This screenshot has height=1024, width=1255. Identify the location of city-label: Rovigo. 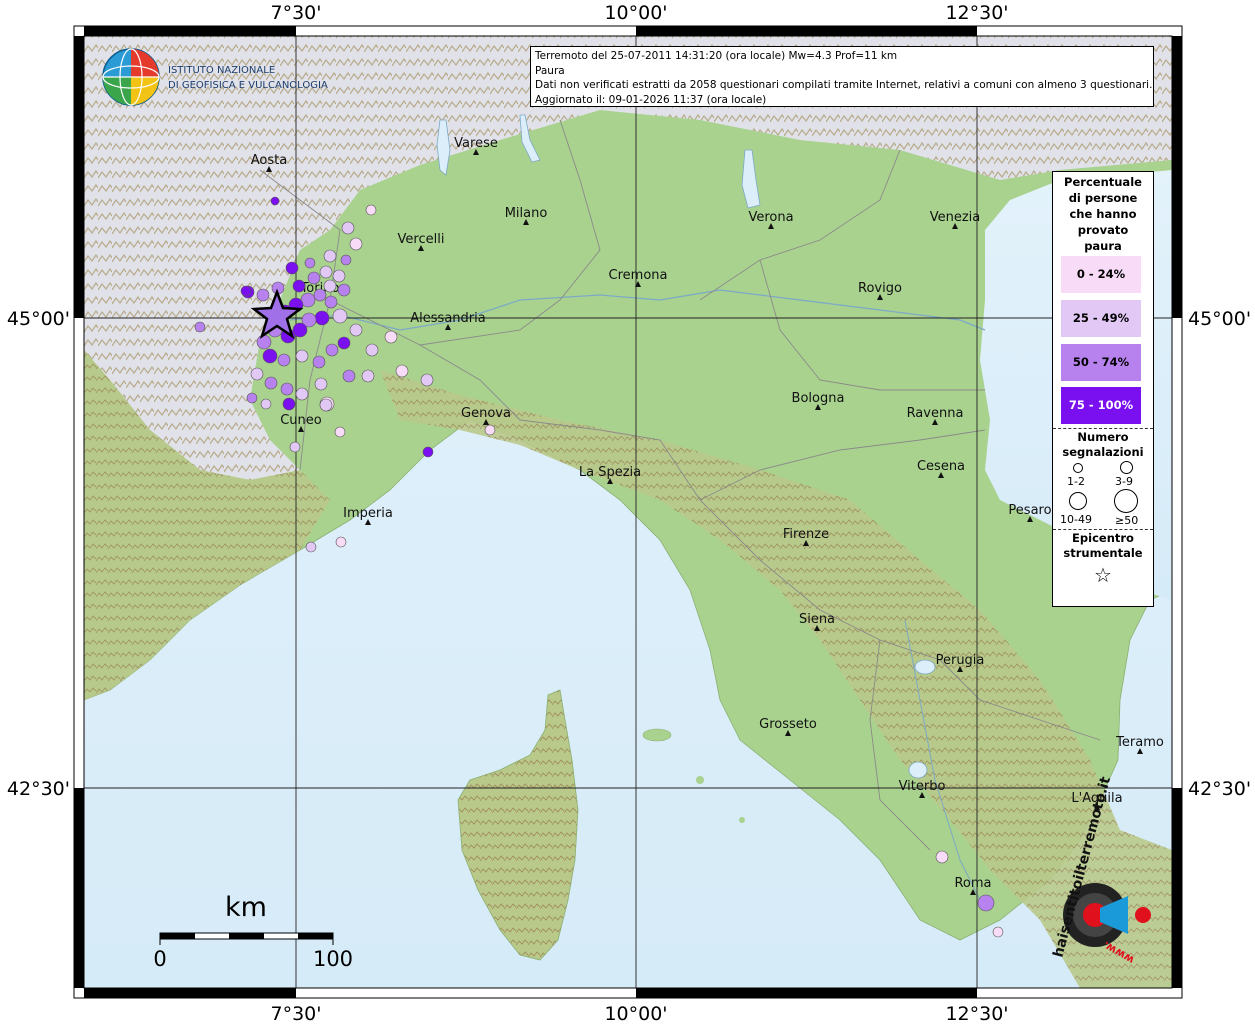
(880, 288).